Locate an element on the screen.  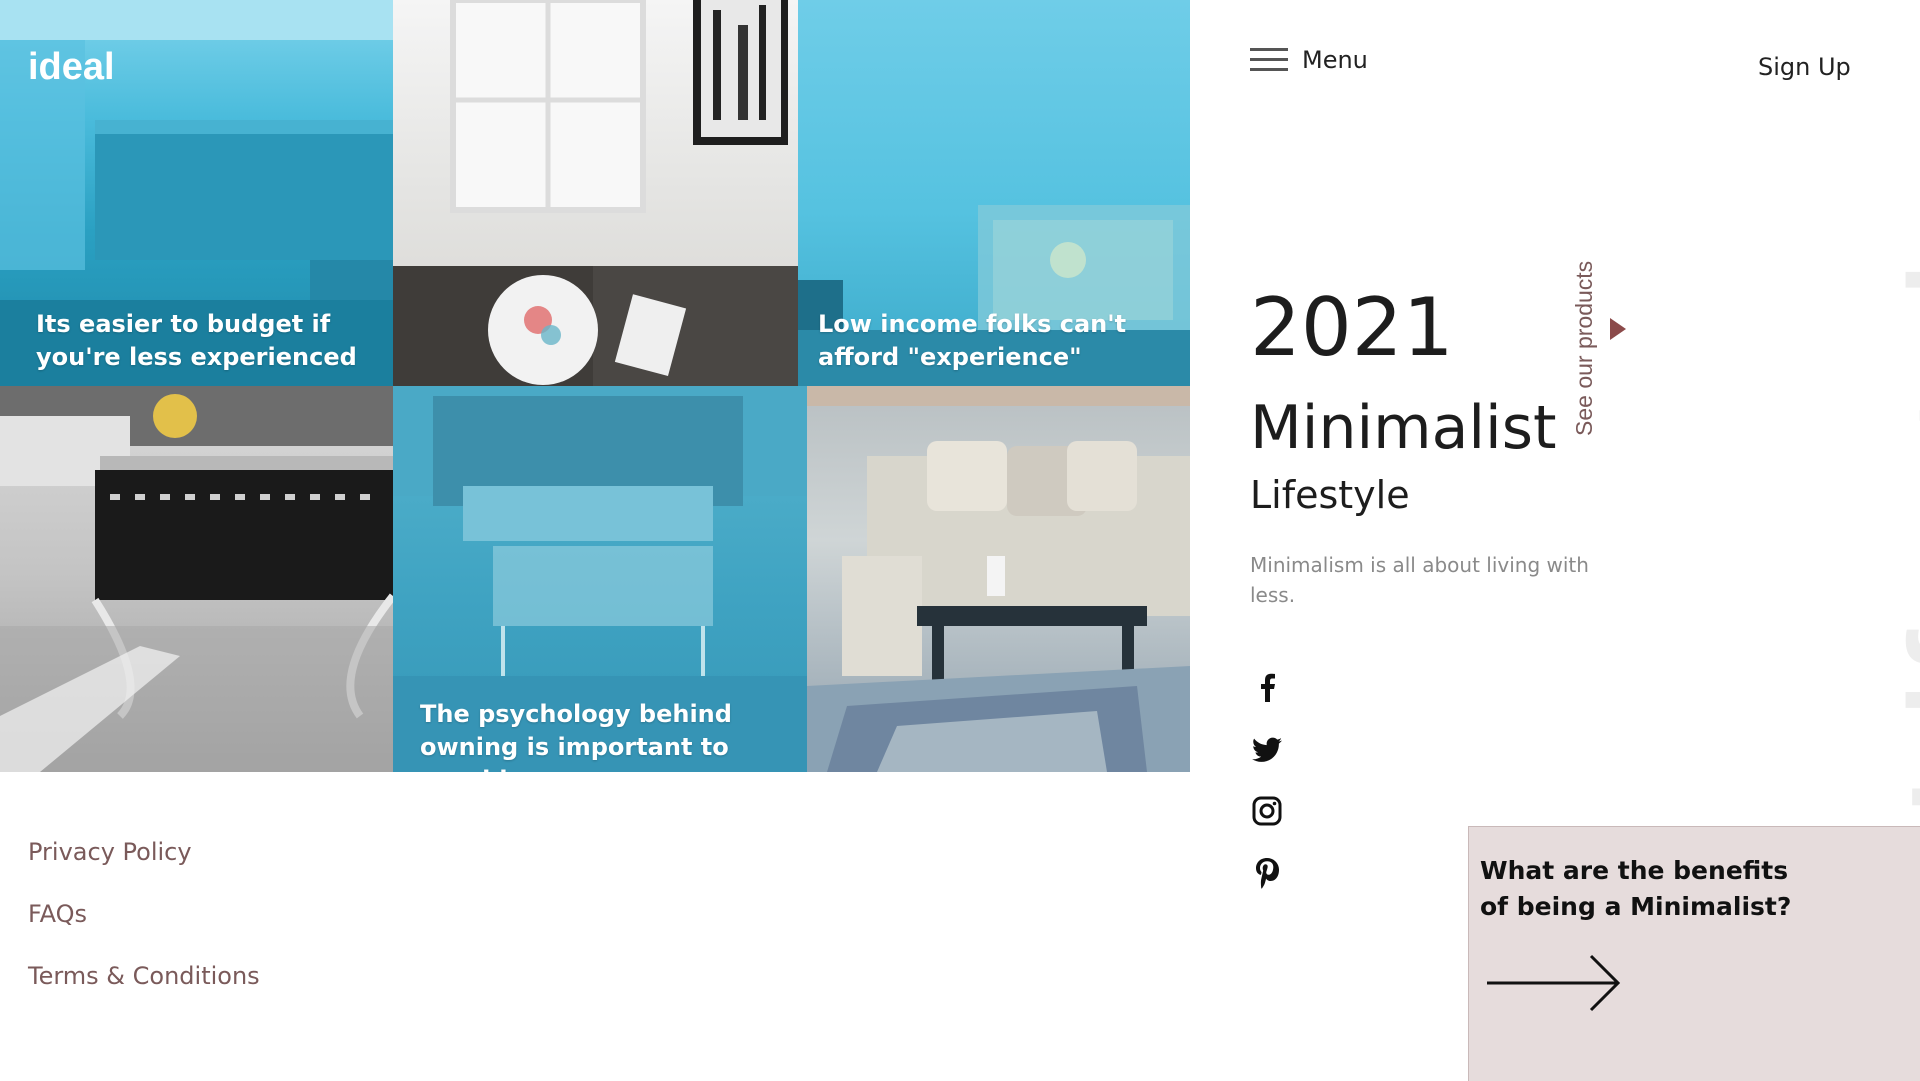
menu-button: Menu is located at coordinates (1309, 60).